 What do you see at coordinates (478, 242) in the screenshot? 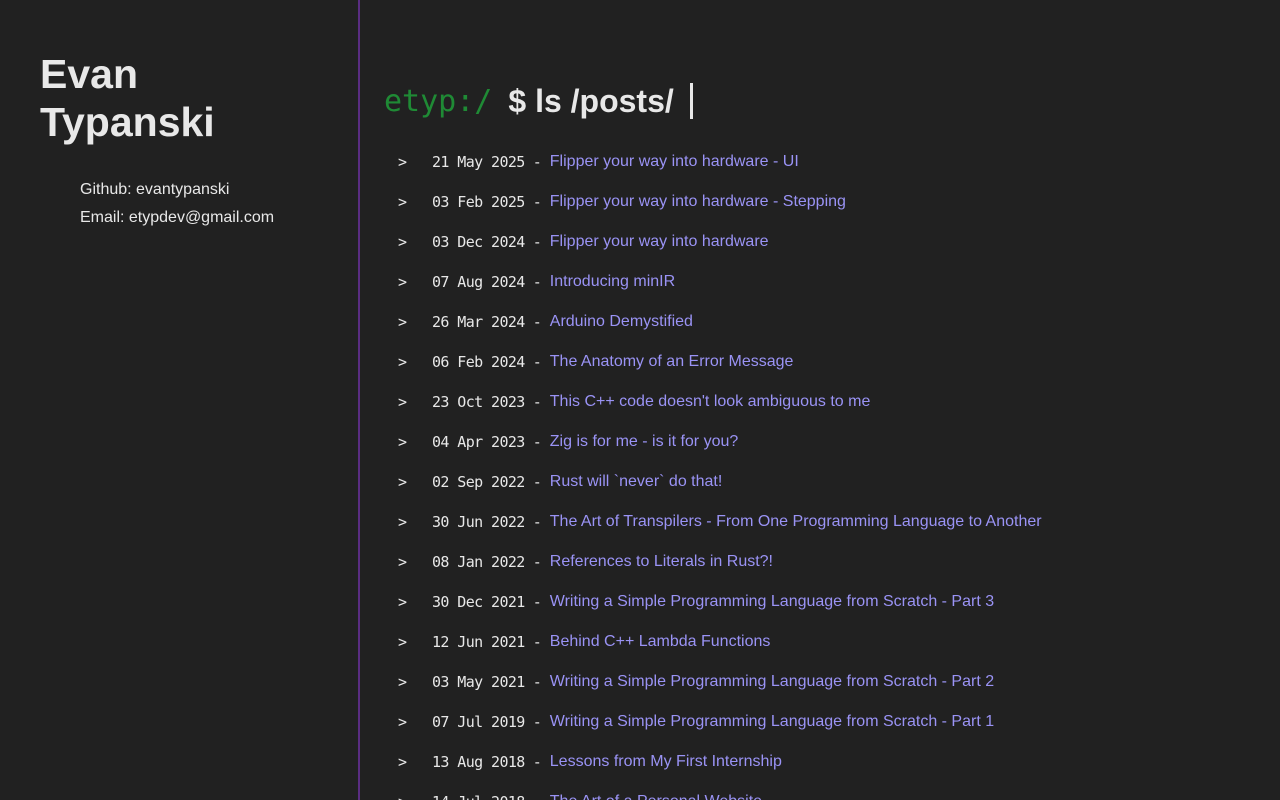
I see `post-date: 03 Dec 2024` at bounding box center [478, 242].